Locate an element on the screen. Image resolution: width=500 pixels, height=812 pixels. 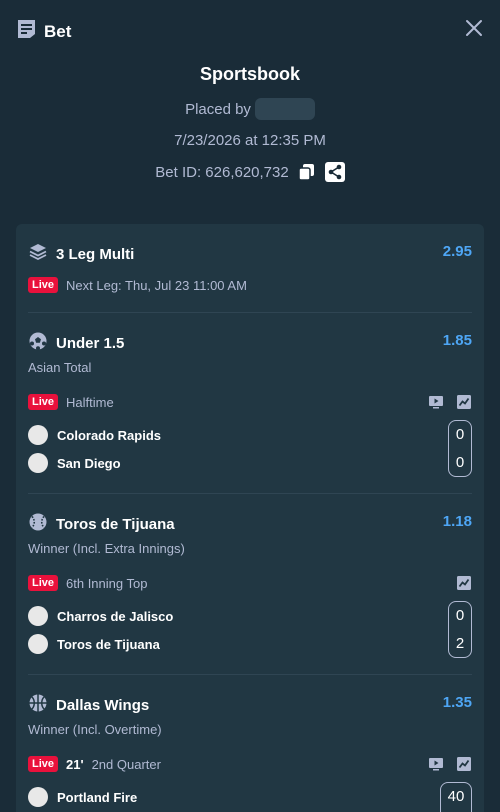
bet-id: Bet ID: 626,620,732 is located at coordinates (250, 172).